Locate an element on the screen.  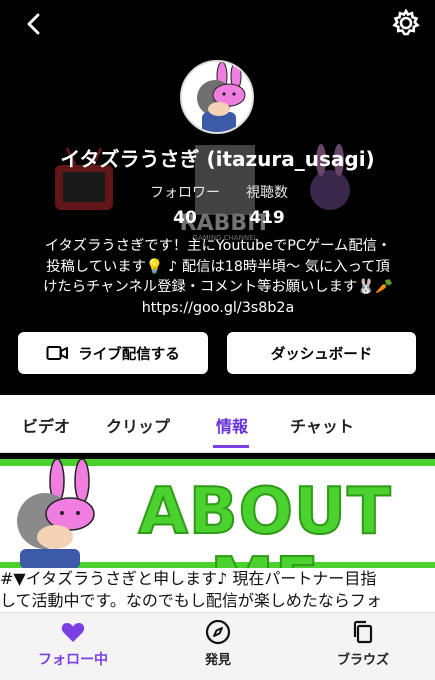
go-live-label: ライブ配信する is located at coordinates (129, 354).